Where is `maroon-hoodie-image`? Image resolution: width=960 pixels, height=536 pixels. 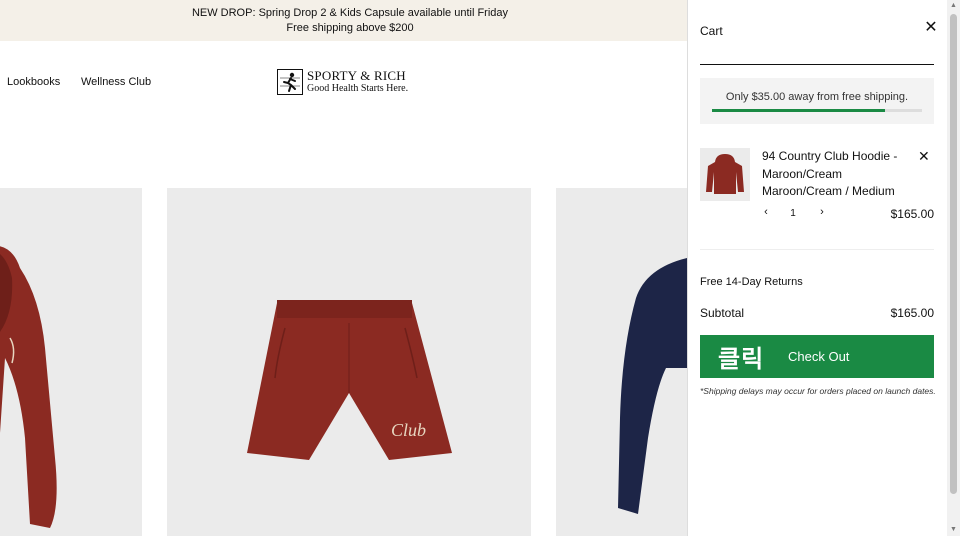
maroon-hoodie-image is located at coordinates (28, 387).